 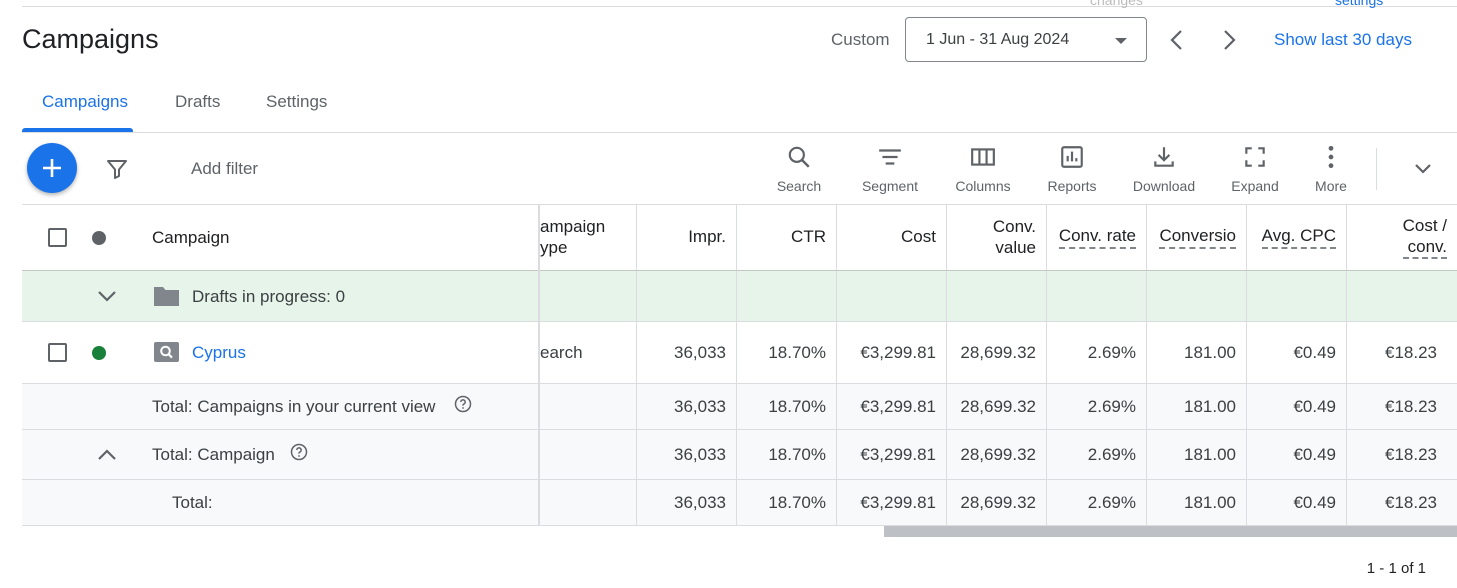 I want to click on page-title: Campaigns, so click(x=90, y=39).